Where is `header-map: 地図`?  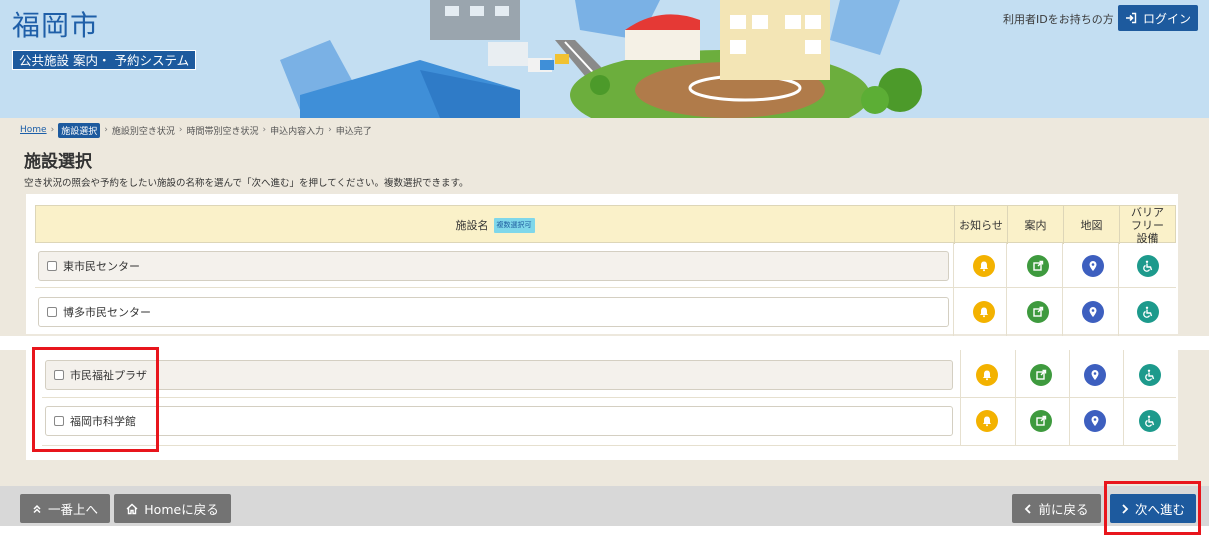
header-map: 地図 is located at coordinates (1091, 225).